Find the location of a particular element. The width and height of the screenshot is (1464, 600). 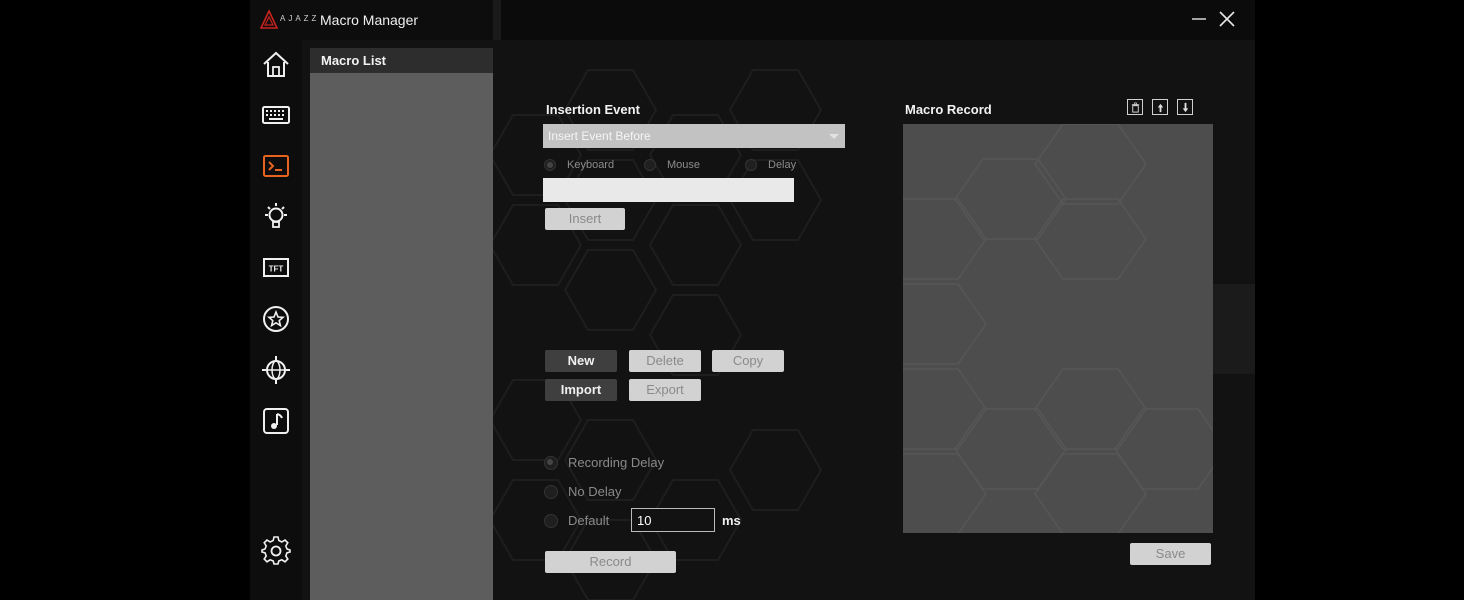

macro-list-panel: Macro List is located at coordinates (401, 324).